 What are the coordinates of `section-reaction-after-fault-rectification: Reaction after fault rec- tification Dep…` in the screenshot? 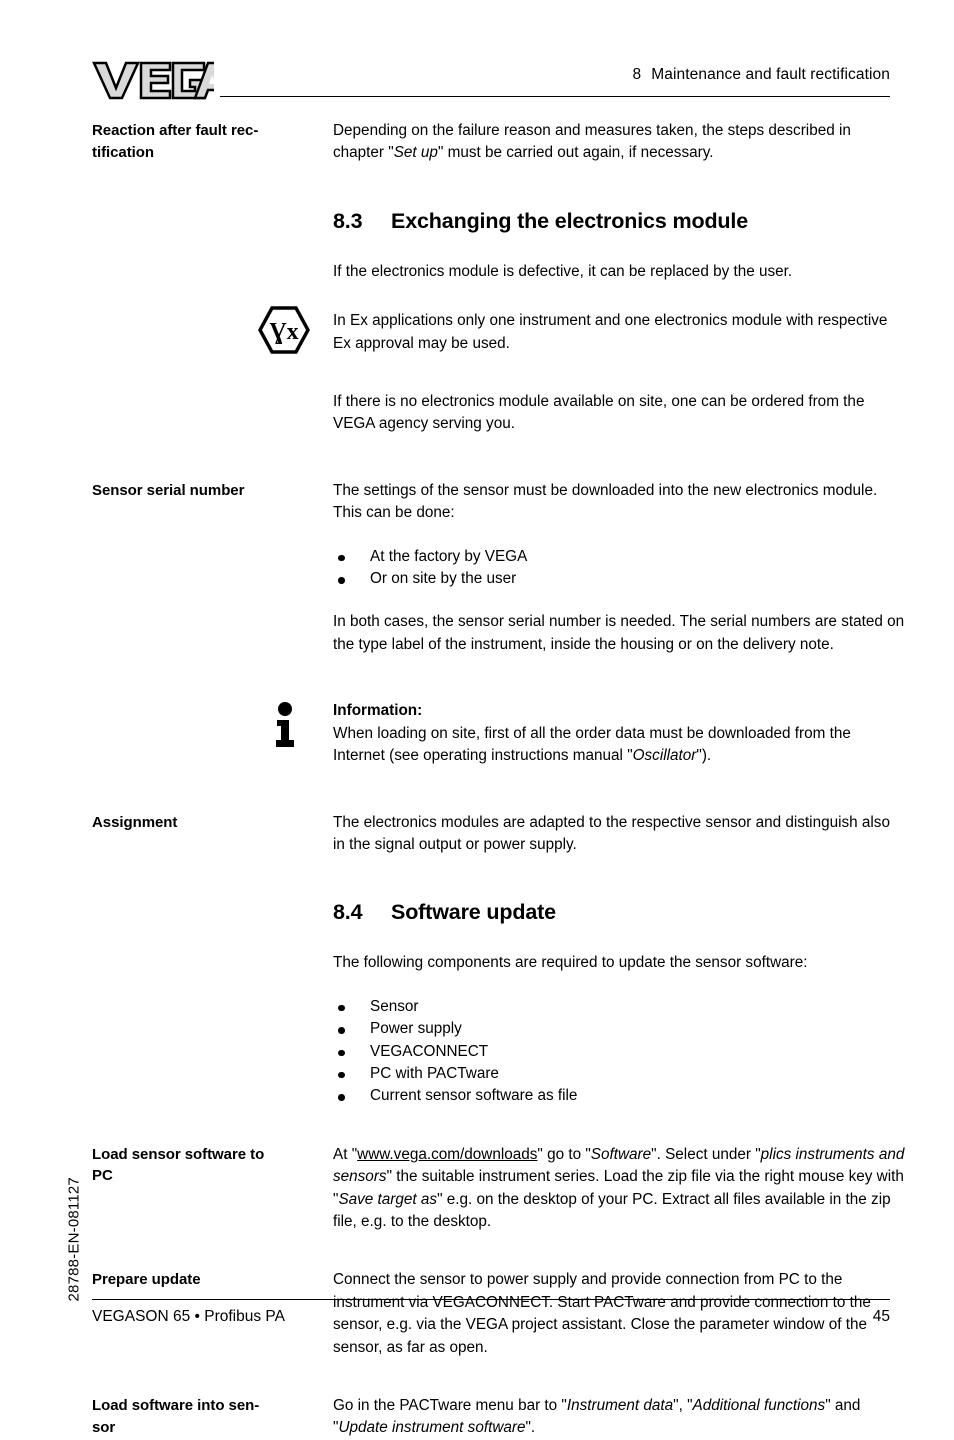 It's located at (477, 142).